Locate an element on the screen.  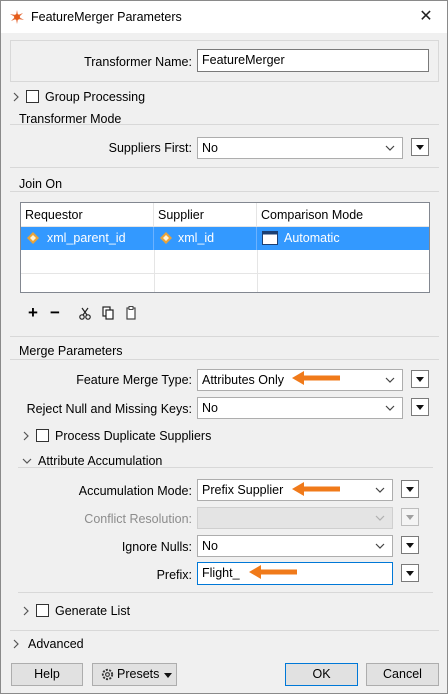
accumulation-mode-value: Prefix Supplier is located at coordinates (243, 490).